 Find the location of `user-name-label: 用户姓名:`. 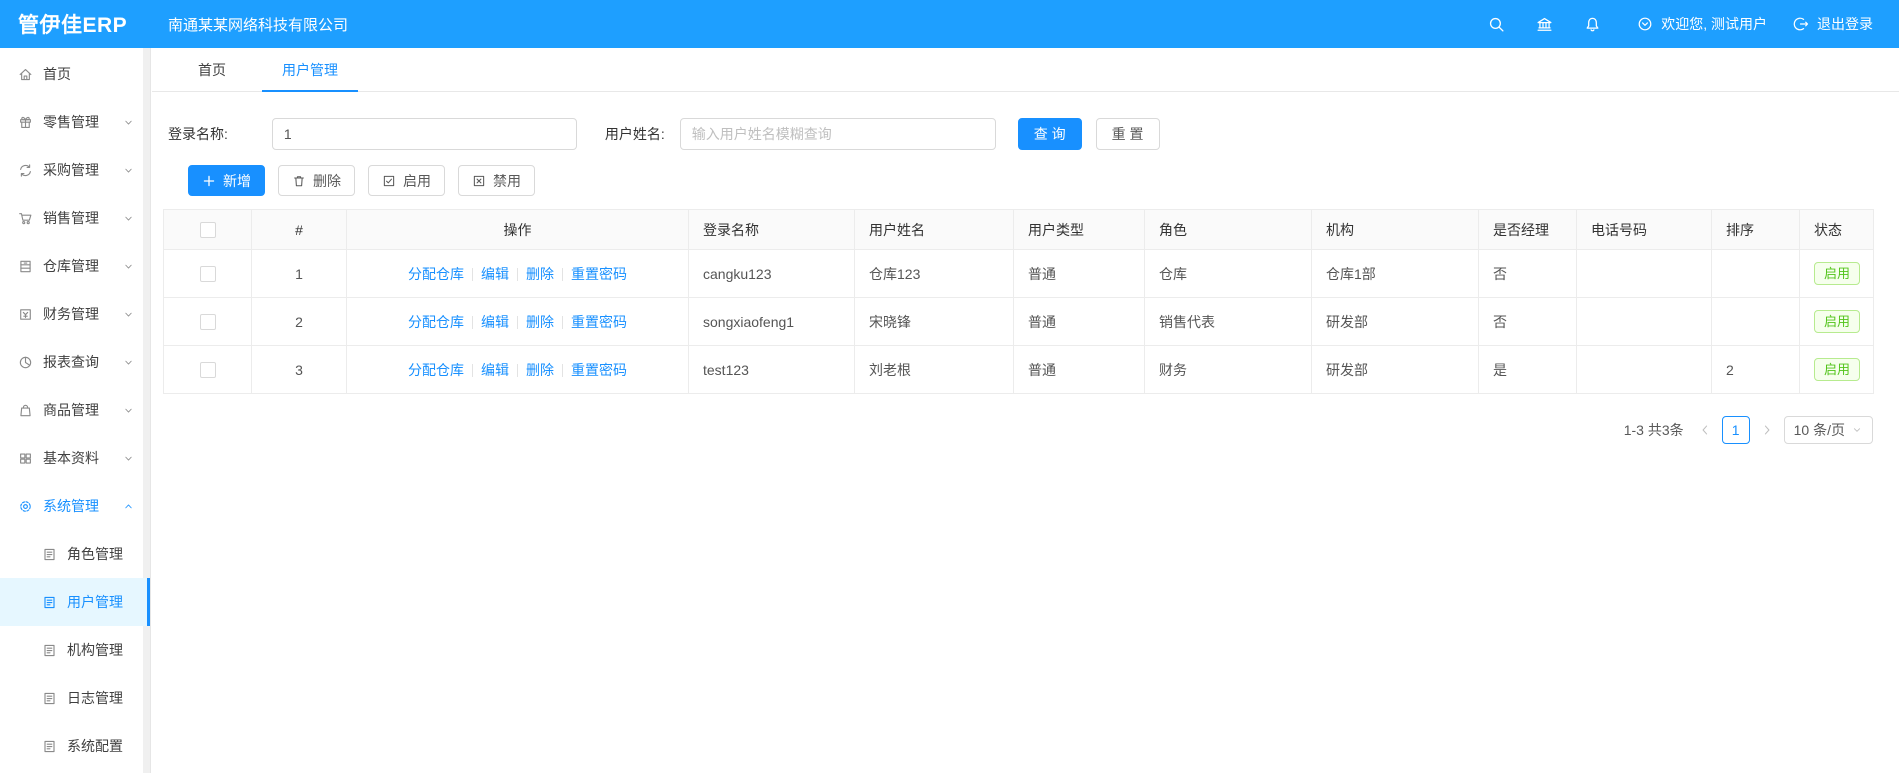

user-name-label: 用户姓名: is located at coordinates (634, 134).